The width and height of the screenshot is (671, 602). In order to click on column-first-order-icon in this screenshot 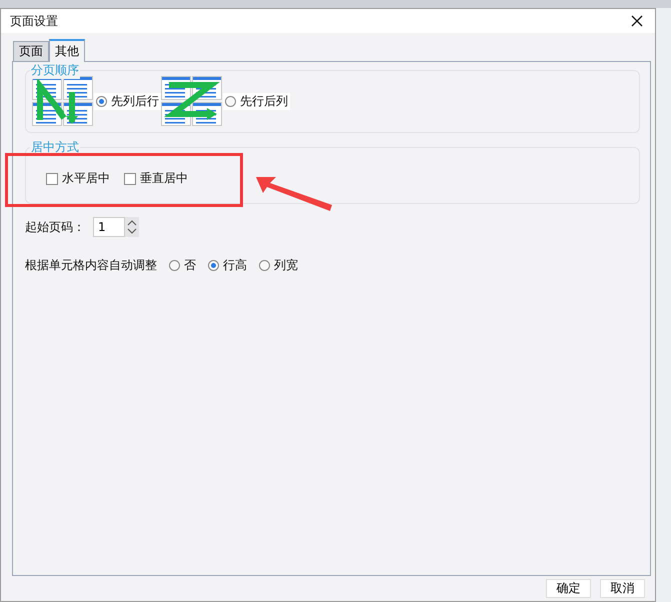, I will do `click(63, 101)`.